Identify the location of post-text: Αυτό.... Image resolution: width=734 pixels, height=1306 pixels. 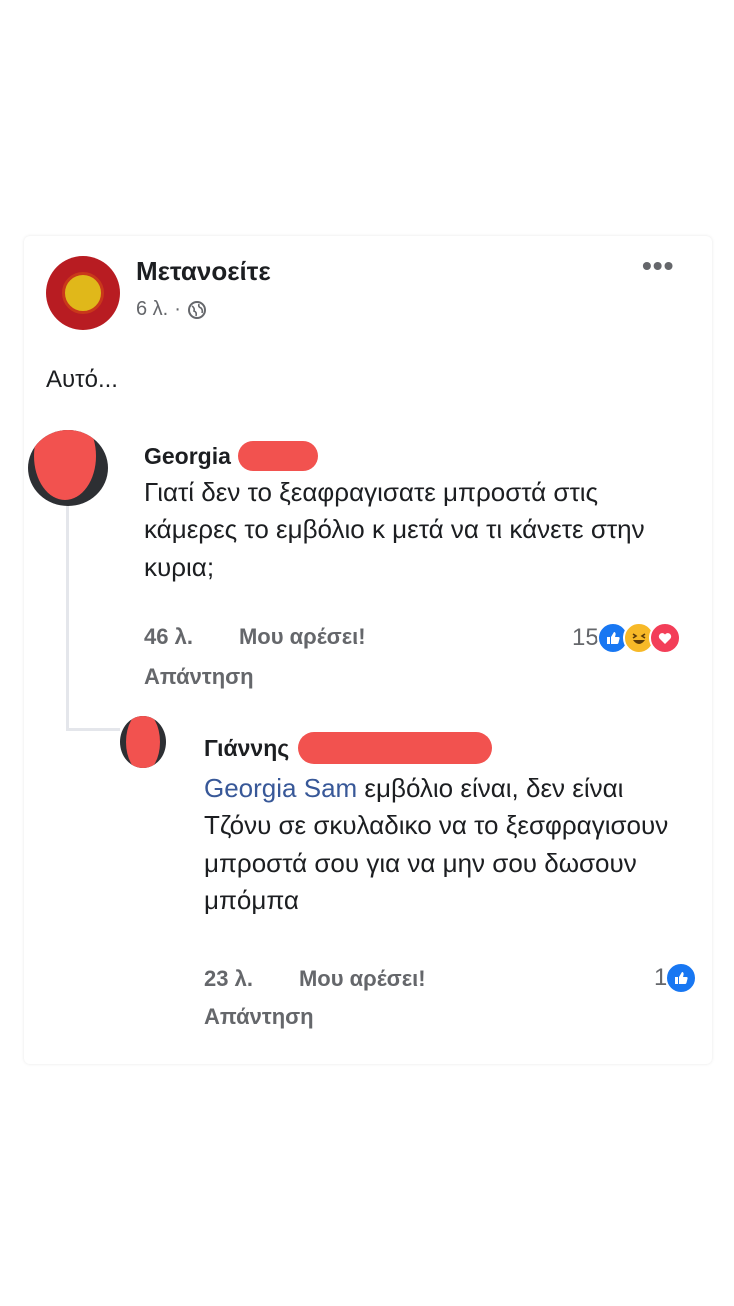
(82, 379).